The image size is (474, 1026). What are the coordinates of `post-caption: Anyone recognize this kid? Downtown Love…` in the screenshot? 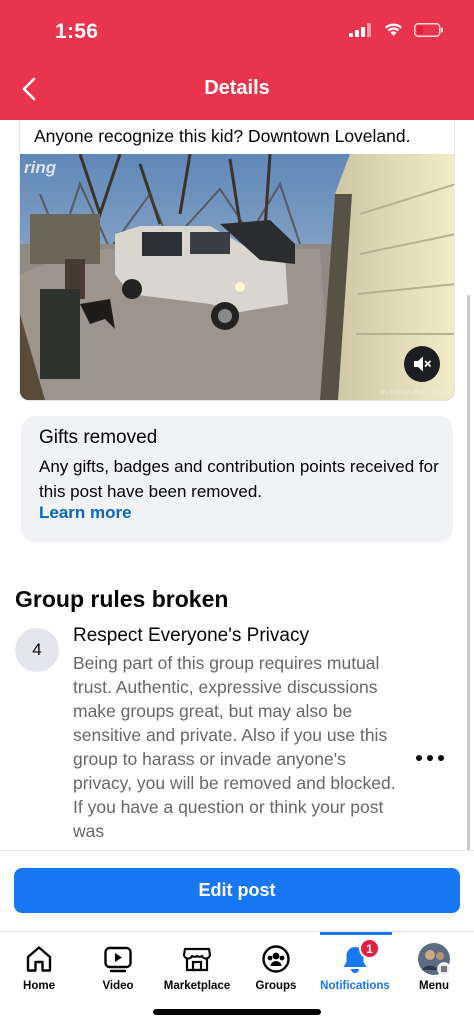 It's located at (222, 136).